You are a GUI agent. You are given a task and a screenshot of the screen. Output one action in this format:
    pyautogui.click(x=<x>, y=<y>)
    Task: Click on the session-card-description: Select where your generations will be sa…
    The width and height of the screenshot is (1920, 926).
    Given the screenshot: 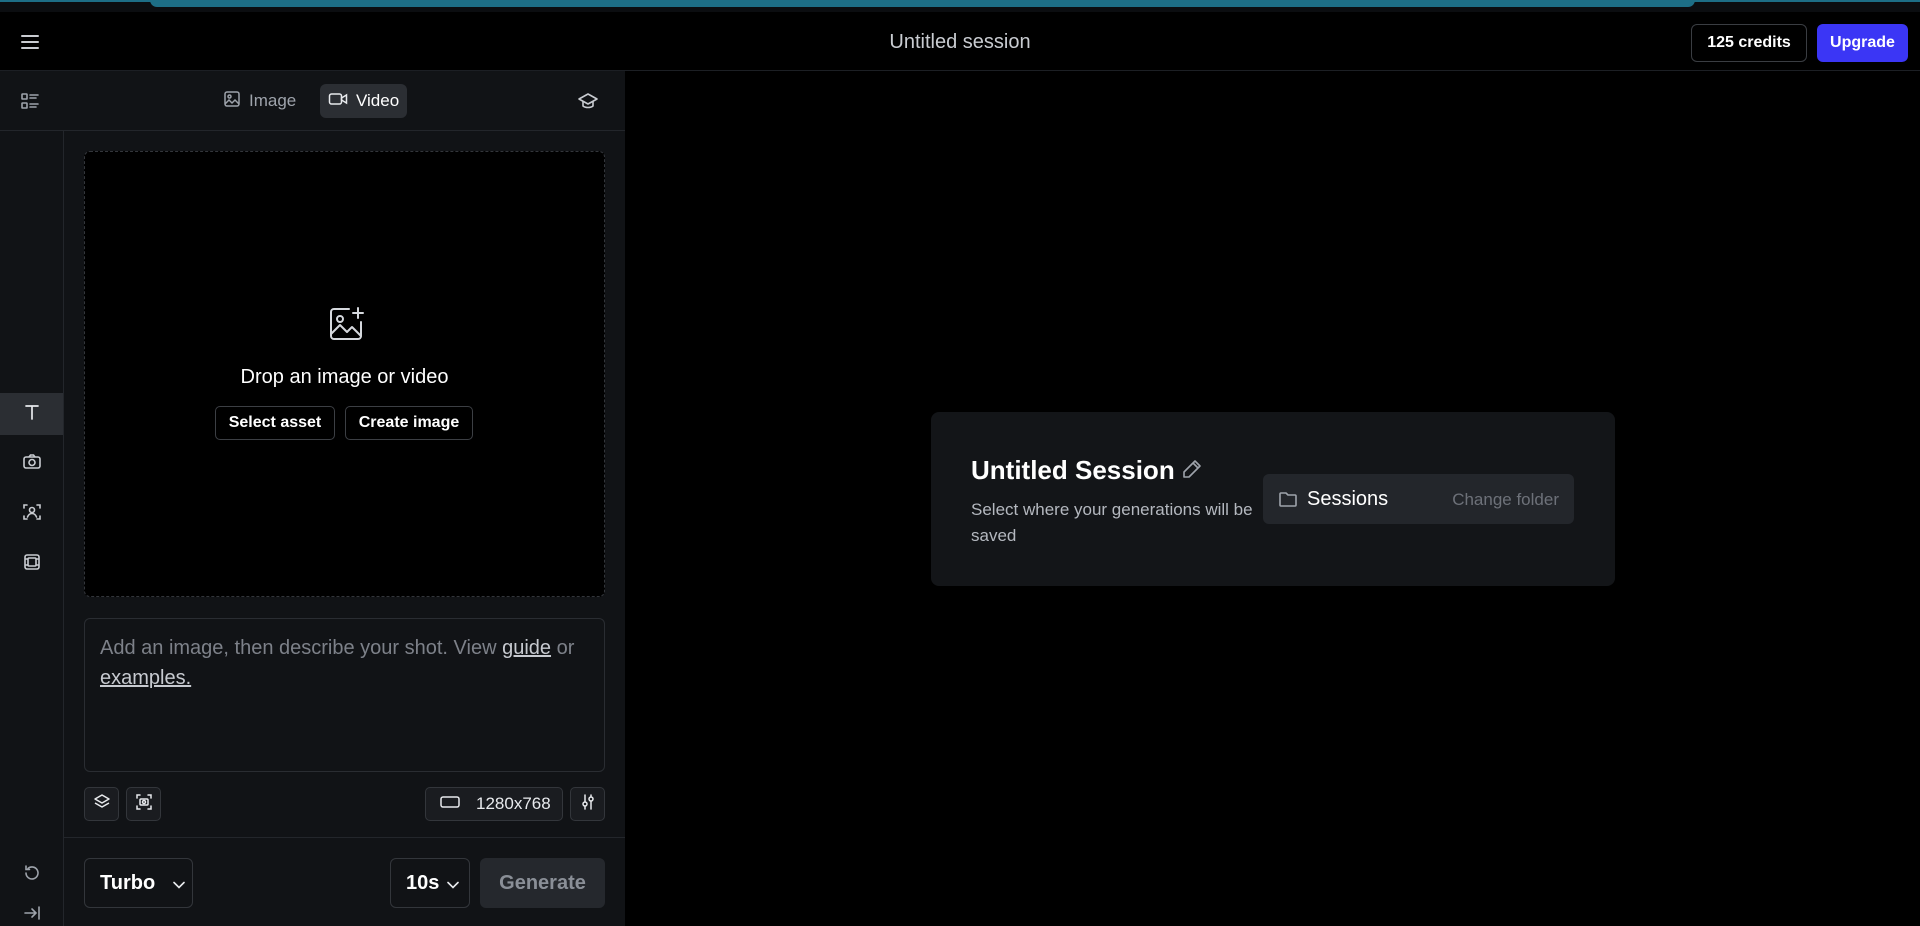 What is the action you would take?
    pyautogui.click(x=1112, y=522)
    